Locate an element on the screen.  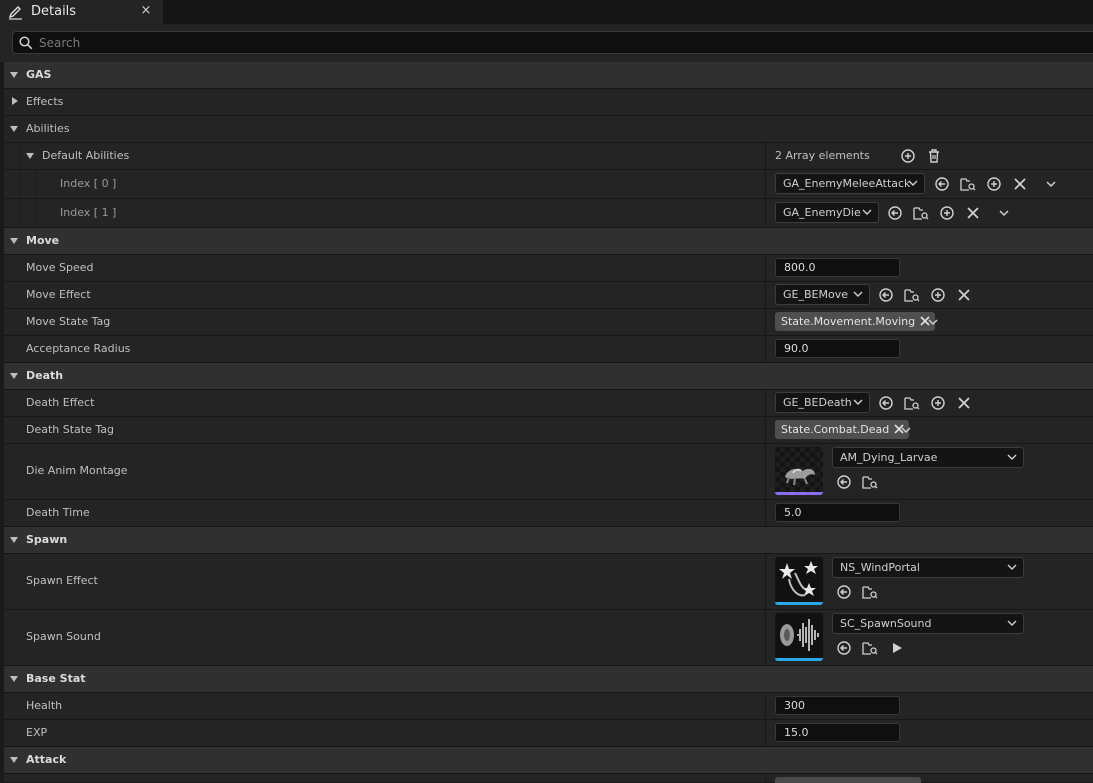
indent-guide is located at coordinates (20, 213).